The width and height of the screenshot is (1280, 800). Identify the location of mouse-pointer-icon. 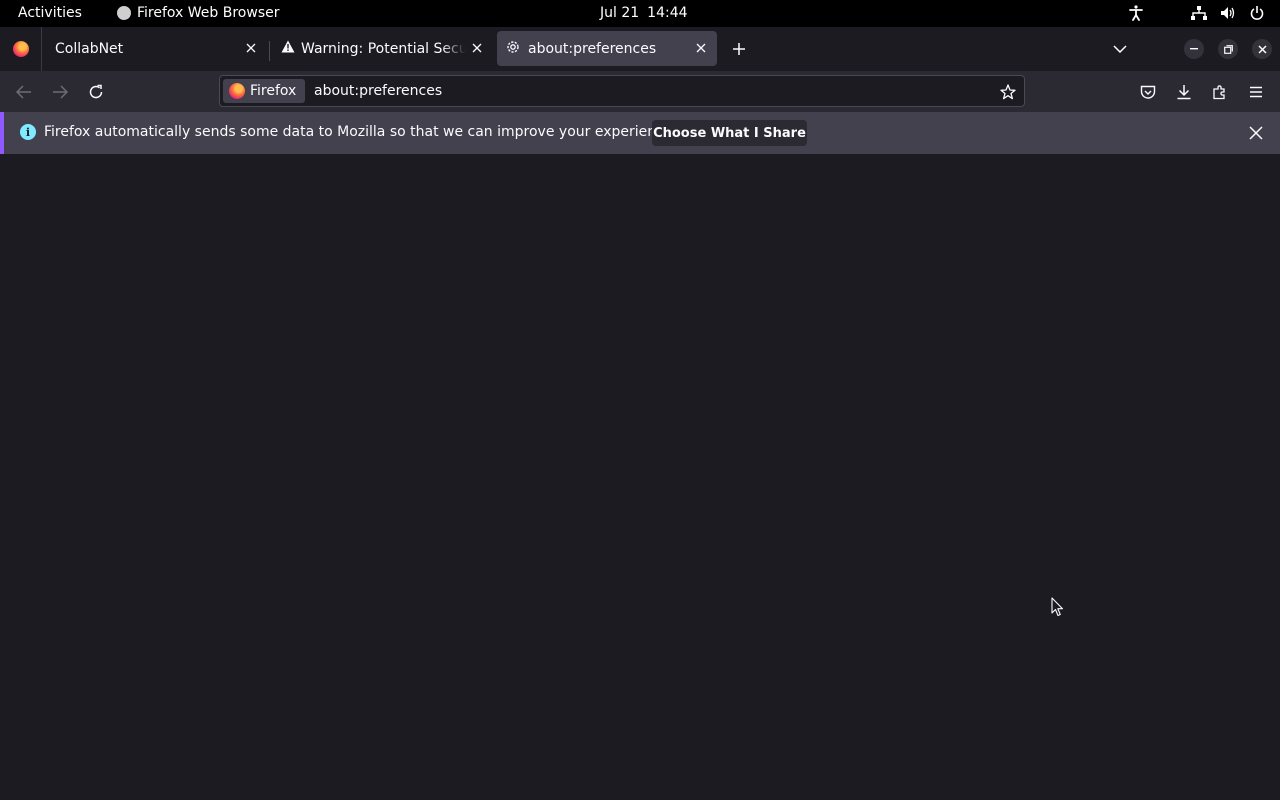
(1057, 607).